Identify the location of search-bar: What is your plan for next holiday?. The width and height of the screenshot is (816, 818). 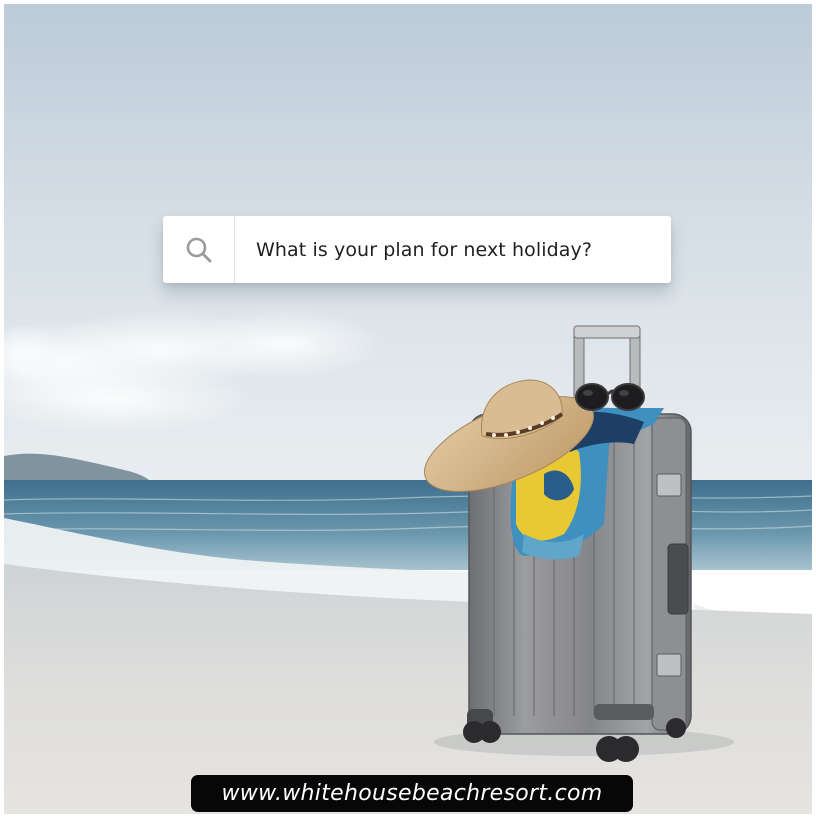
(417, 249).